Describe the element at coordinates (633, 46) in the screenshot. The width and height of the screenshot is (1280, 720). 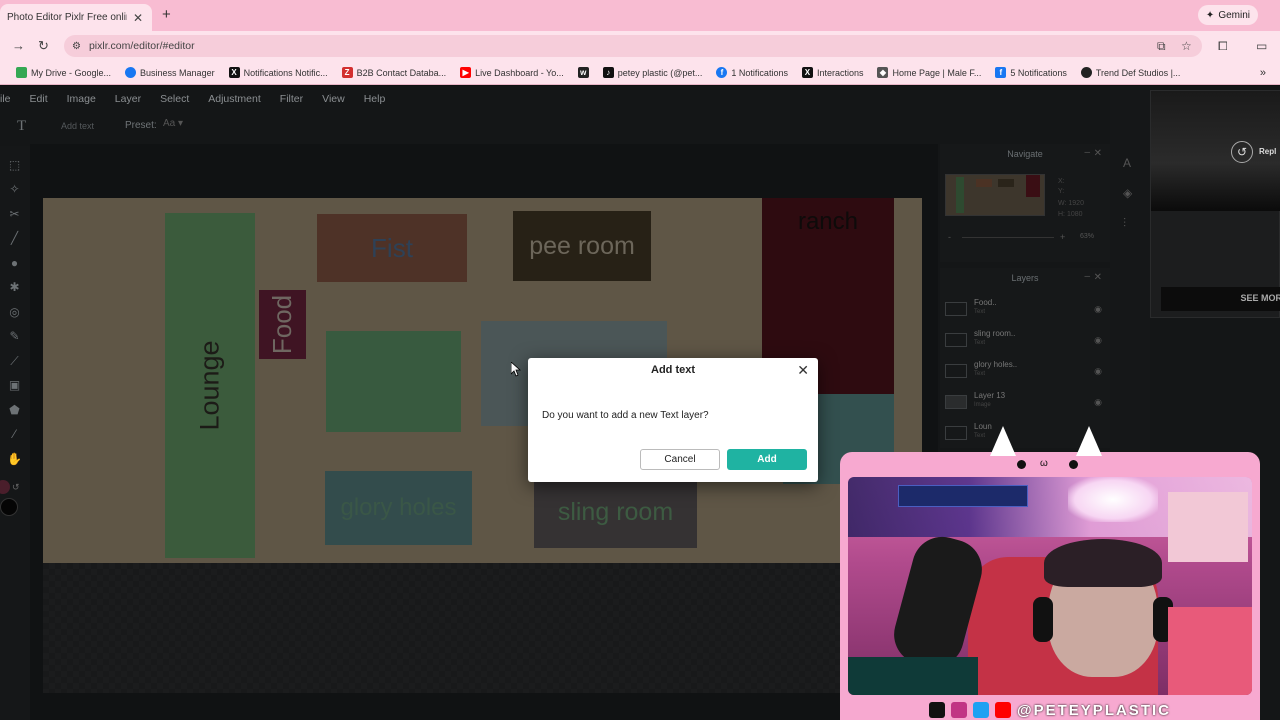
I see `address-bar: ⚙ pixlr.com/editor/#editor` at that location.